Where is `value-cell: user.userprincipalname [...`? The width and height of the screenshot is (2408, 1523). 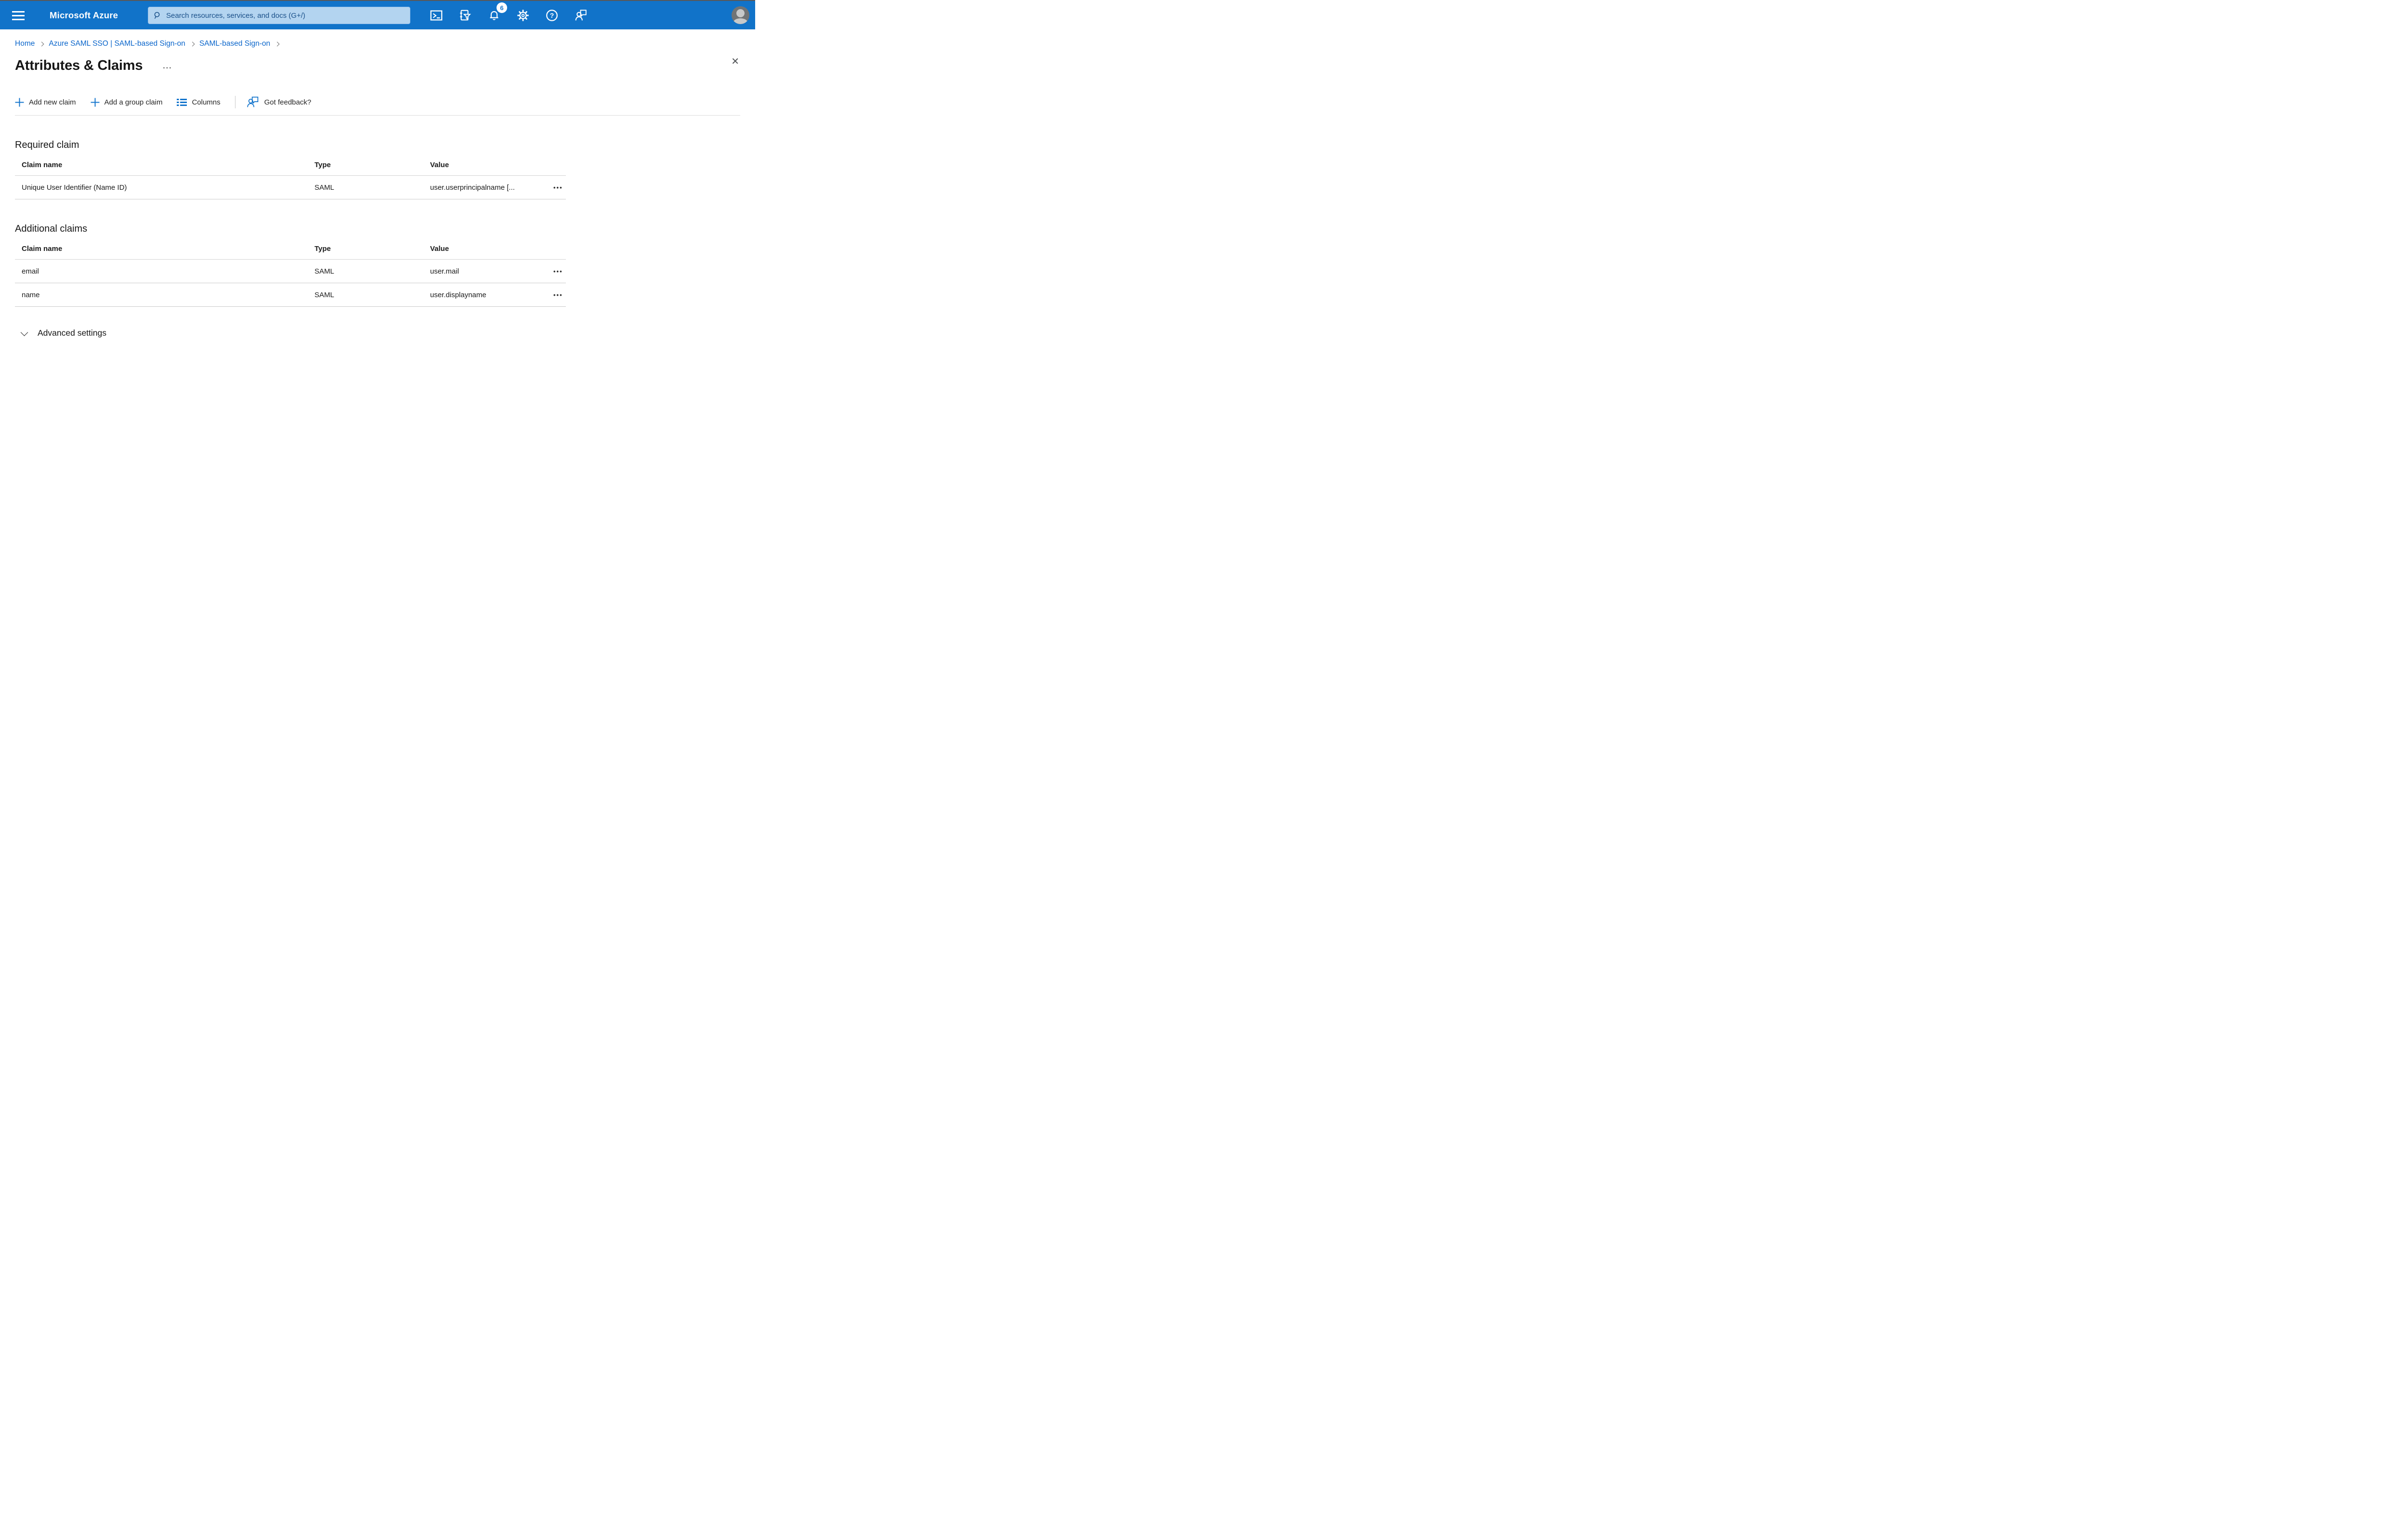 value-cell: user.userprincipalname [... is located at coordinates (472, 187).